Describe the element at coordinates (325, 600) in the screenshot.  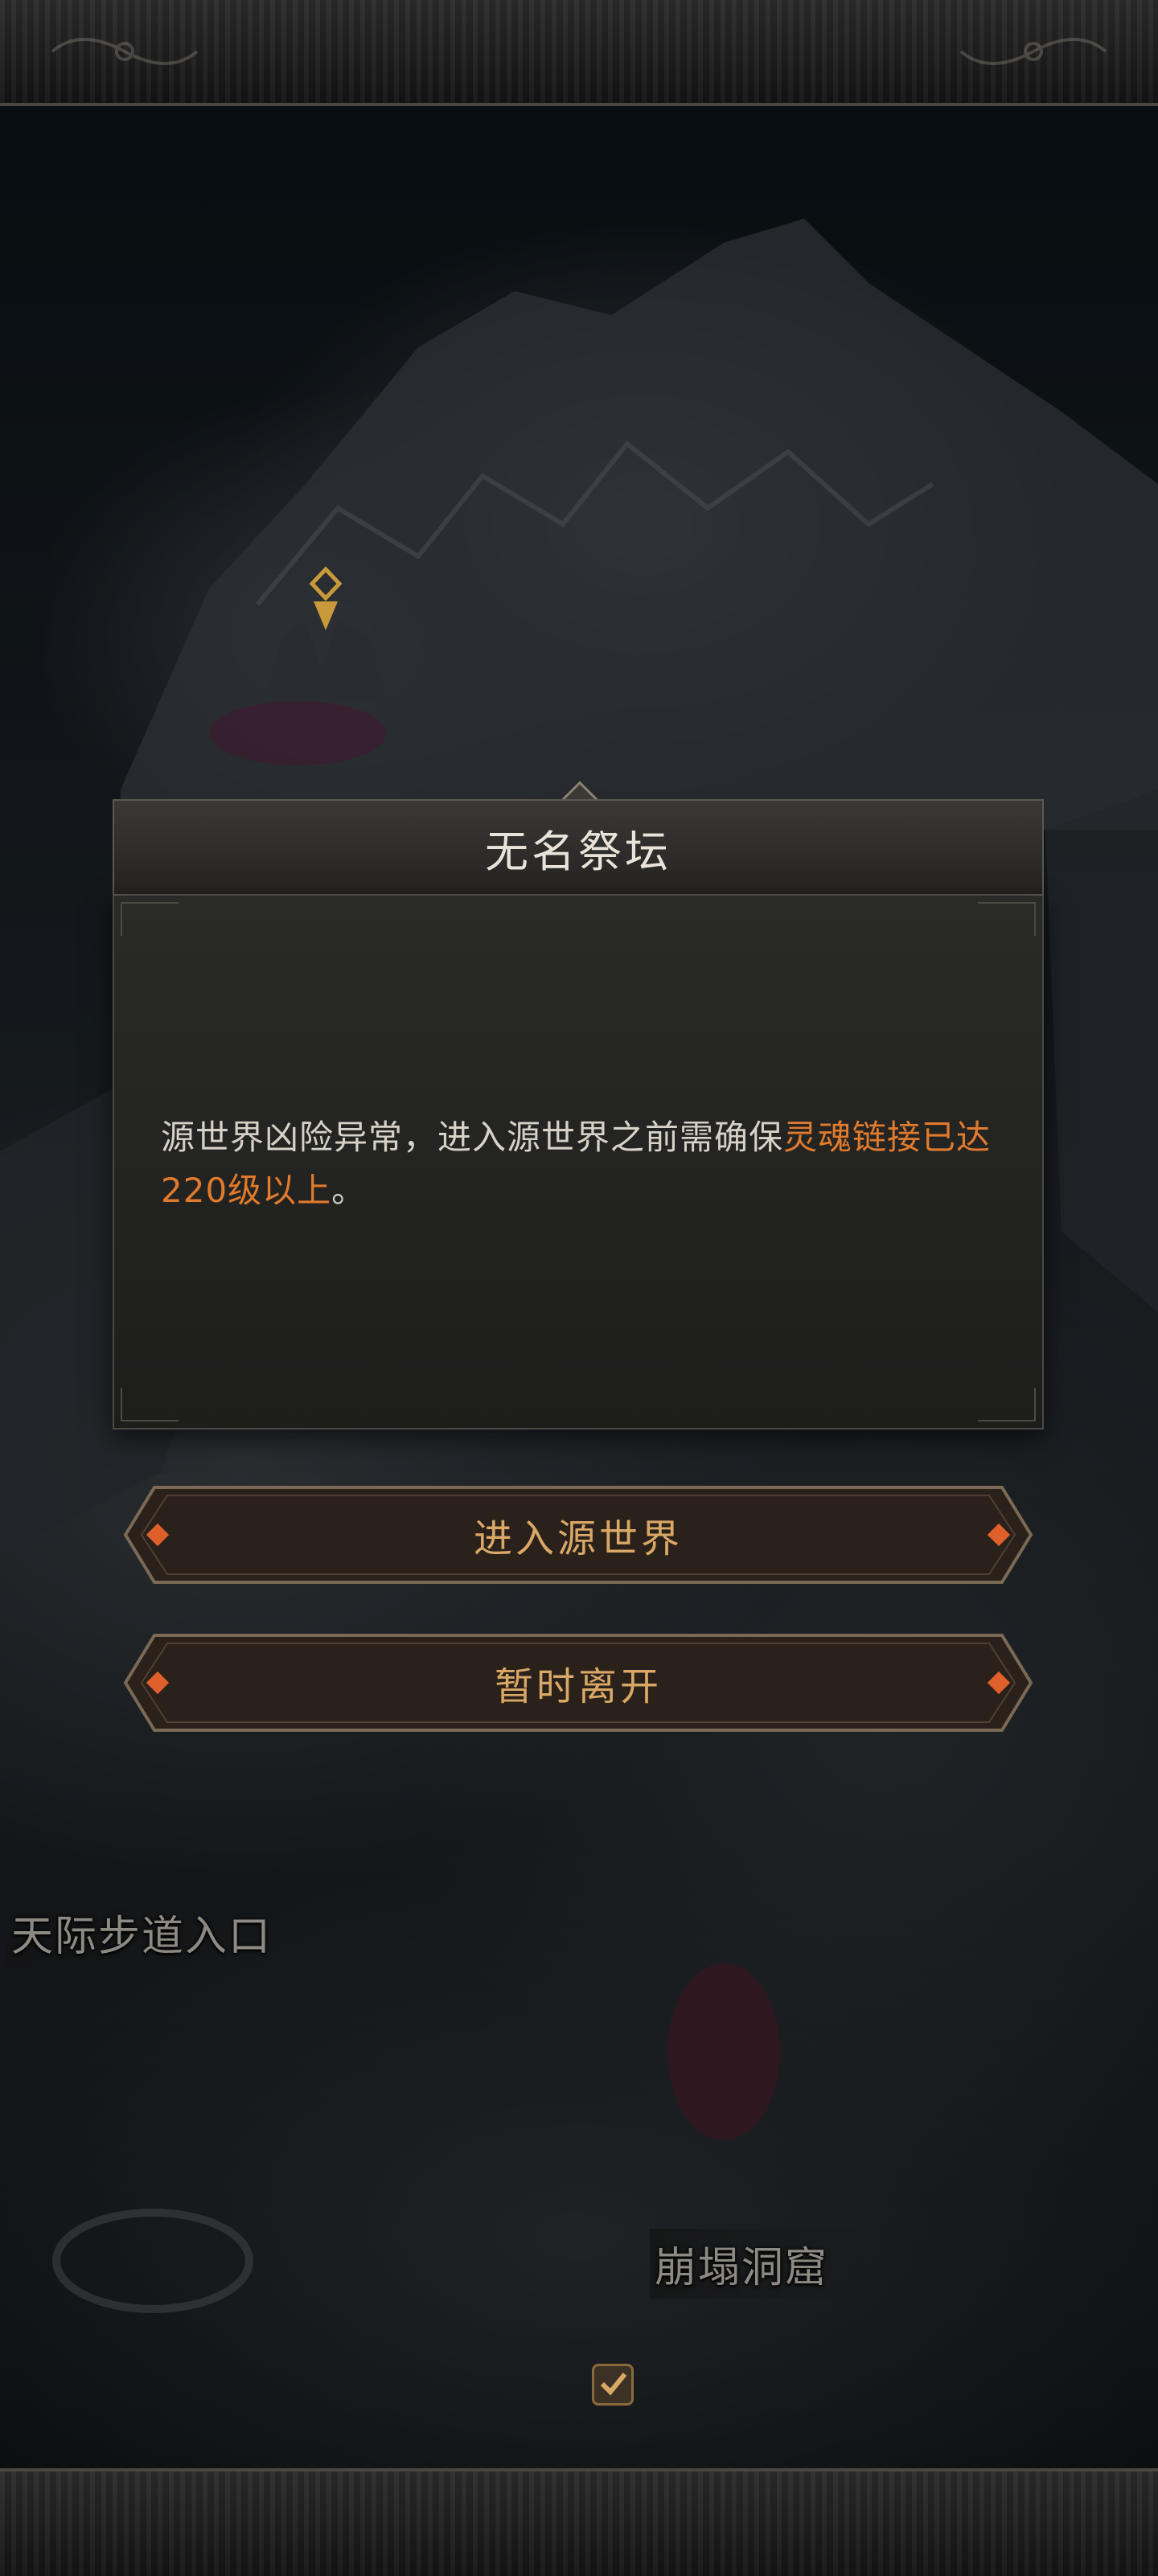
I see `waypoint-marker-icon` at that location.